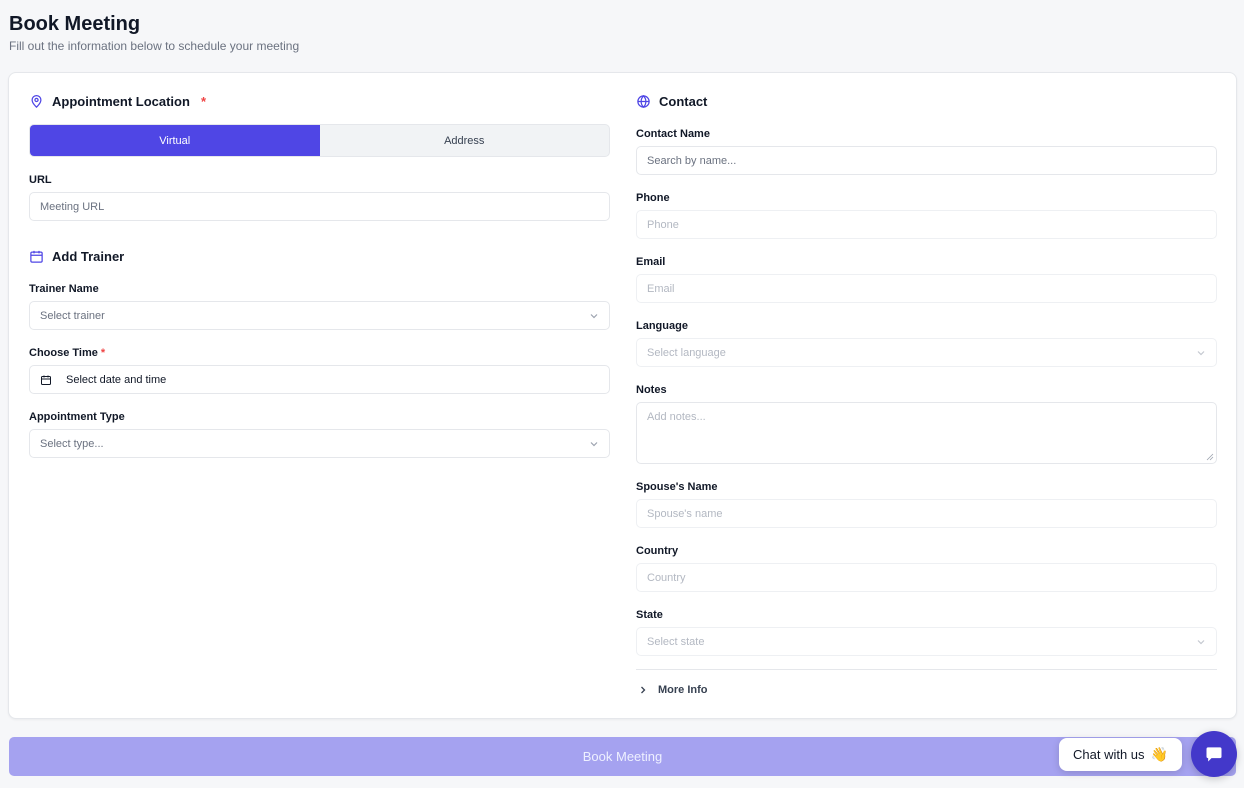 This screenshot has height=788, width=1244. I want to click on chevron-right-icon, so click(643, 690).